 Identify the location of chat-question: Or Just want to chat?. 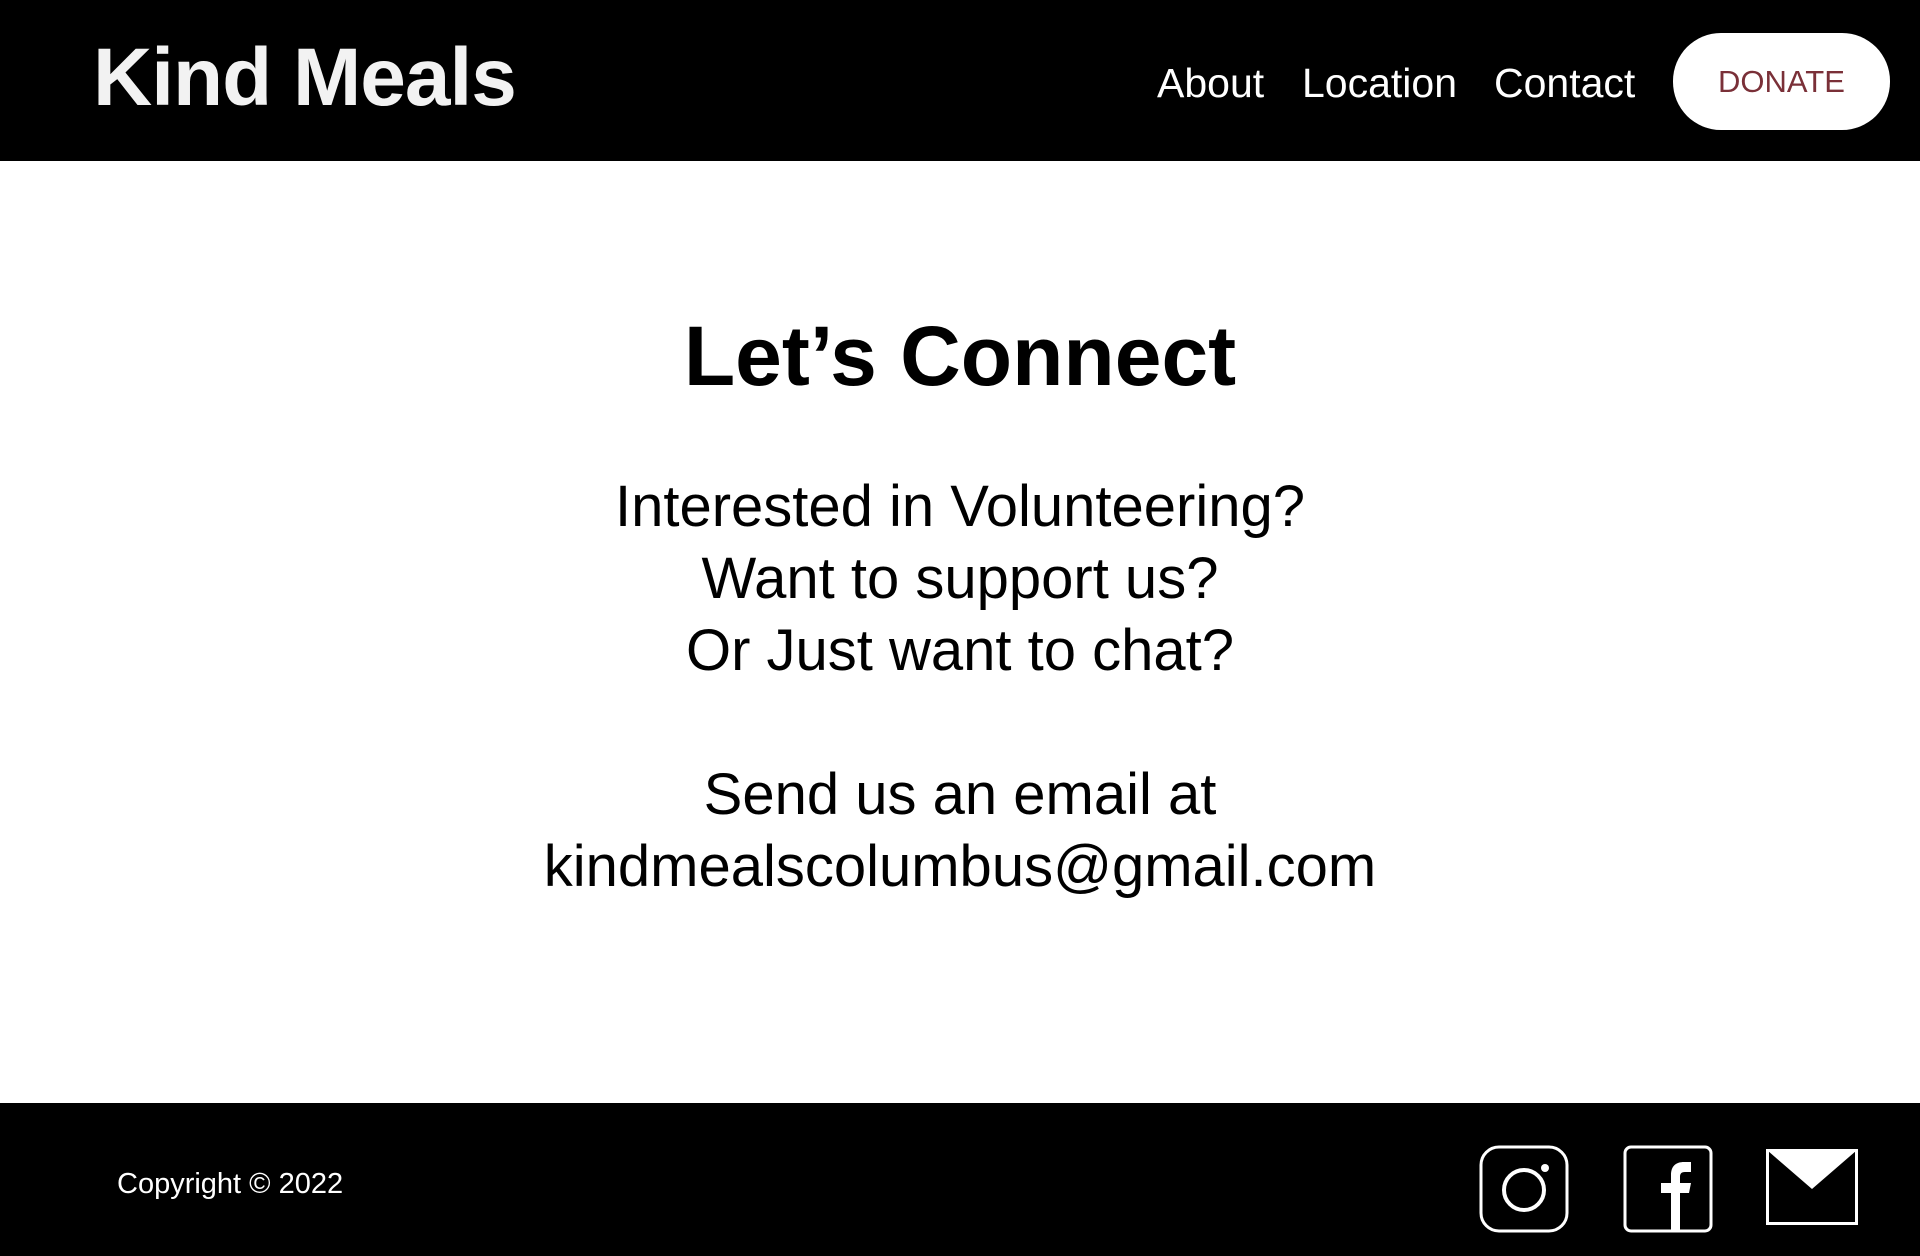
(960, 650).